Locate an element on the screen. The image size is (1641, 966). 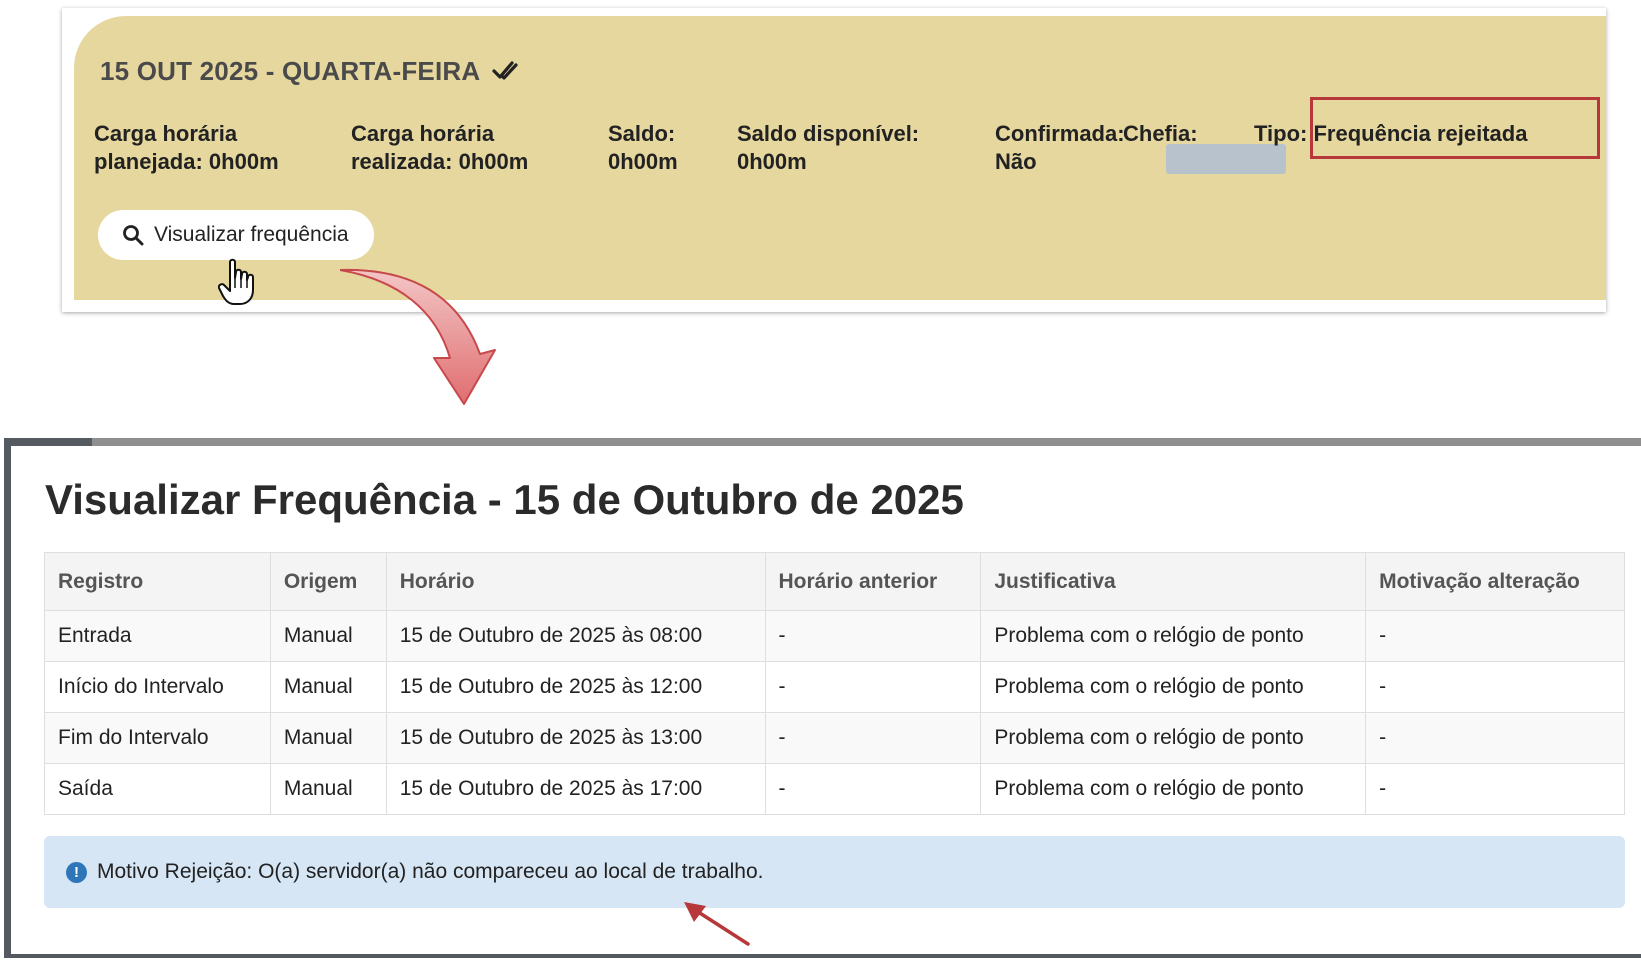
saldo: Saldo: 0h00m is located at coordinates (643, 148).